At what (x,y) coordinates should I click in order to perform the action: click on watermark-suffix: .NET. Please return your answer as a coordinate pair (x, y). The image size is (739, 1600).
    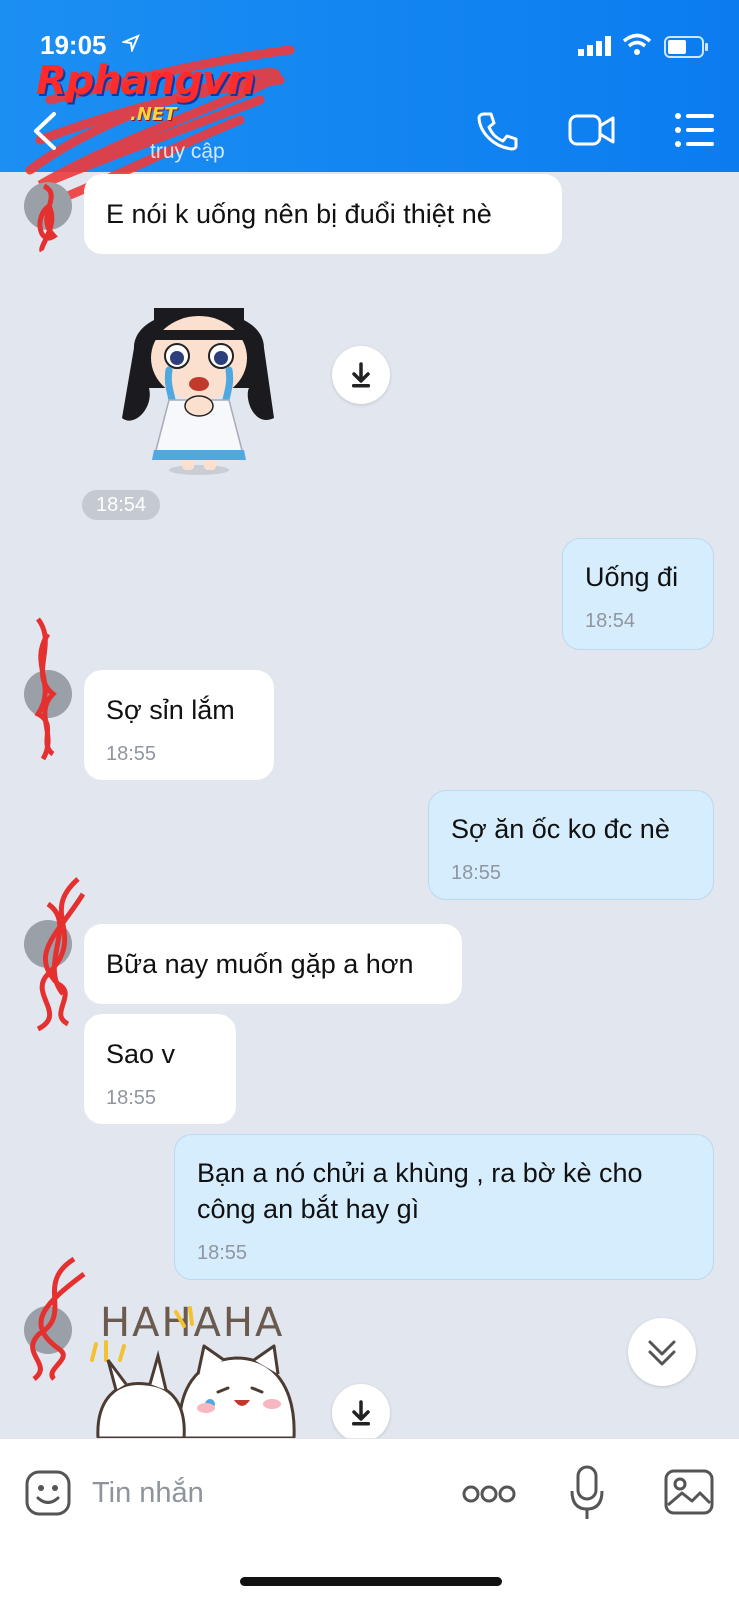
    Looking at the image, I should click on (153, 114).